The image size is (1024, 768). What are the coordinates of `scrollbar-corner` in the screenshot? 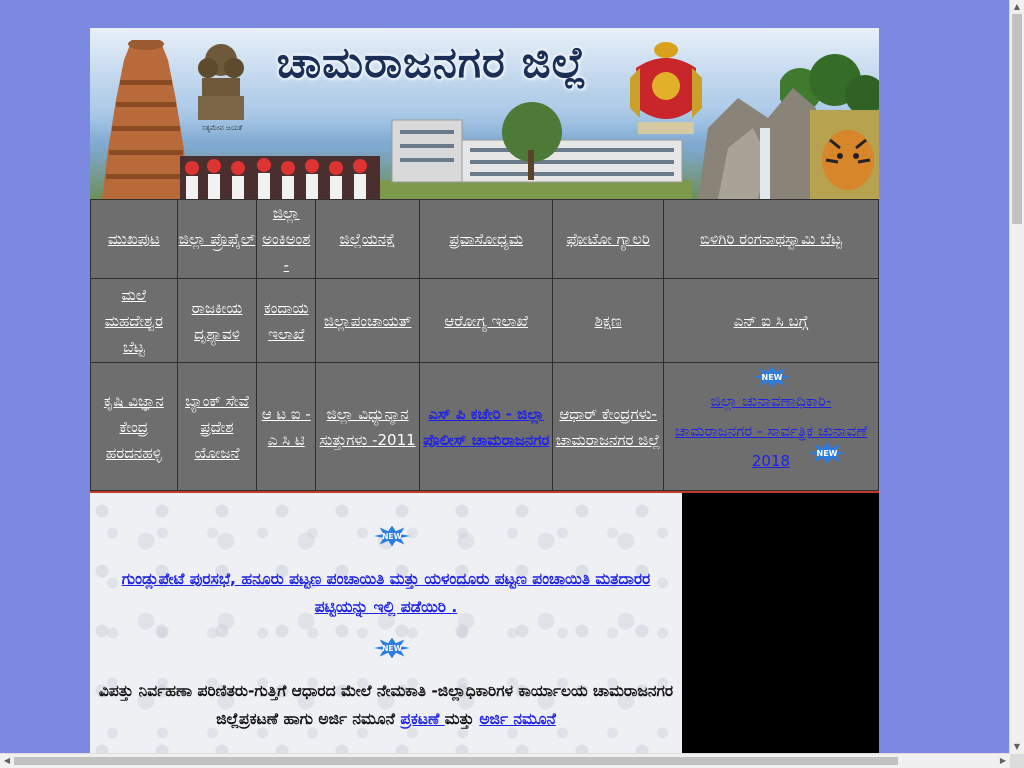 It's located at (1017, 761).